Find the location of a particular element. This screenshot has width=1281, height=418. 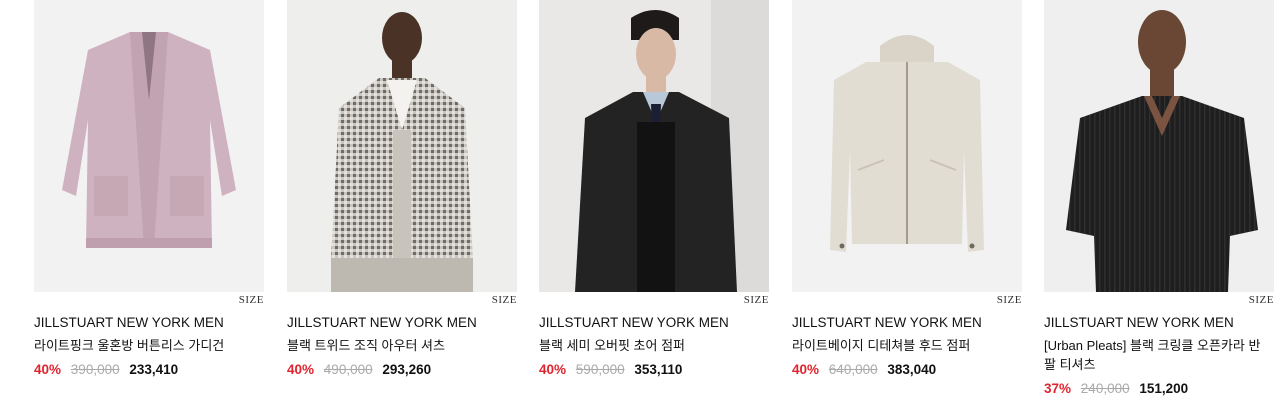

original-price: 590,000 is located at coordinates (600, 369).